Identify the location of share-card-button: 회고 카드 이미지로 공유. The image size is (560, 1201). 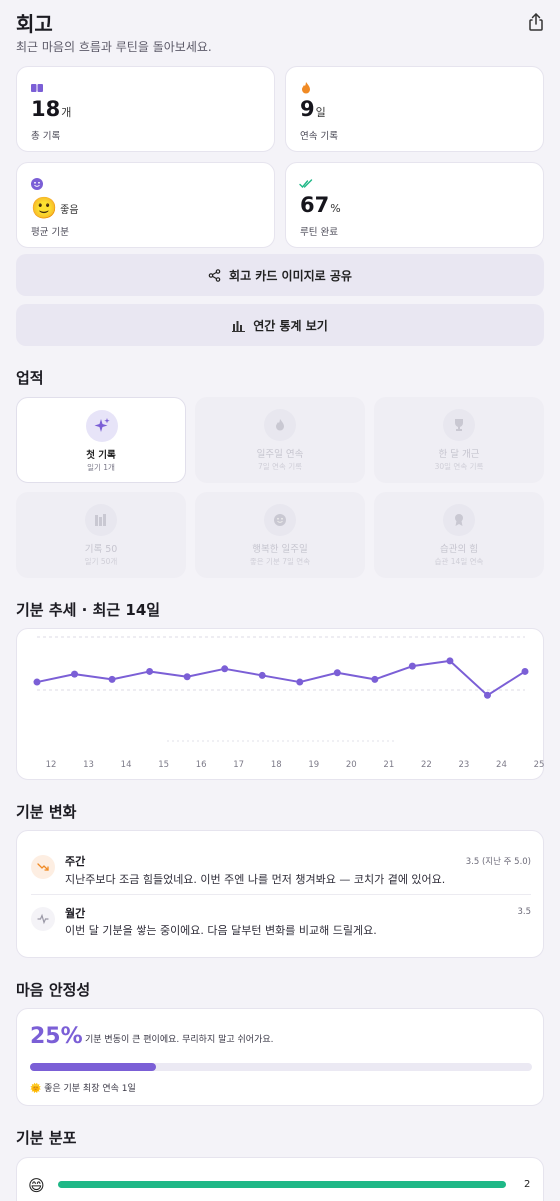
(280, 275).